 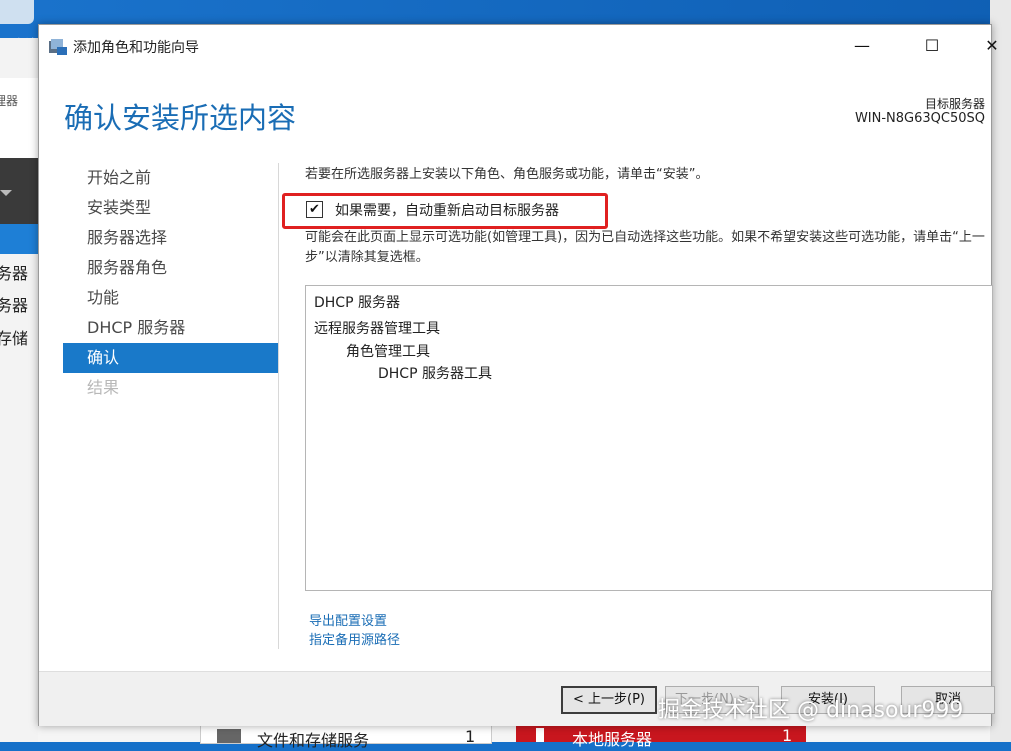 What do you see at coordinates (14, 337) in the screenshot?
I see `bg-left-nav-item: 存储` at bounding box center [14, 337].